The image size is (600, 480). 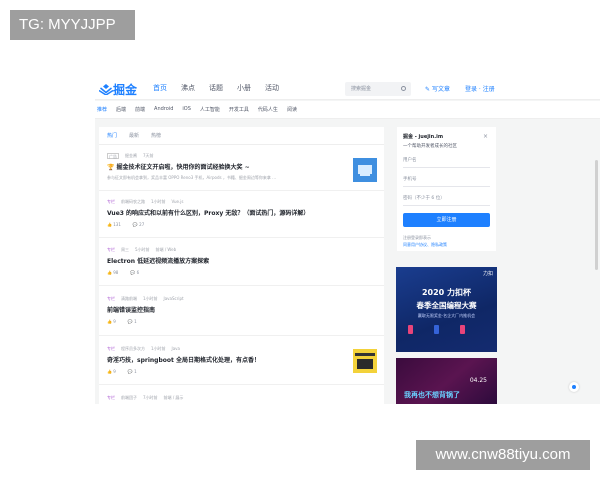 I want to click on category-recommend: 推荐, so click(x=102, y=109).